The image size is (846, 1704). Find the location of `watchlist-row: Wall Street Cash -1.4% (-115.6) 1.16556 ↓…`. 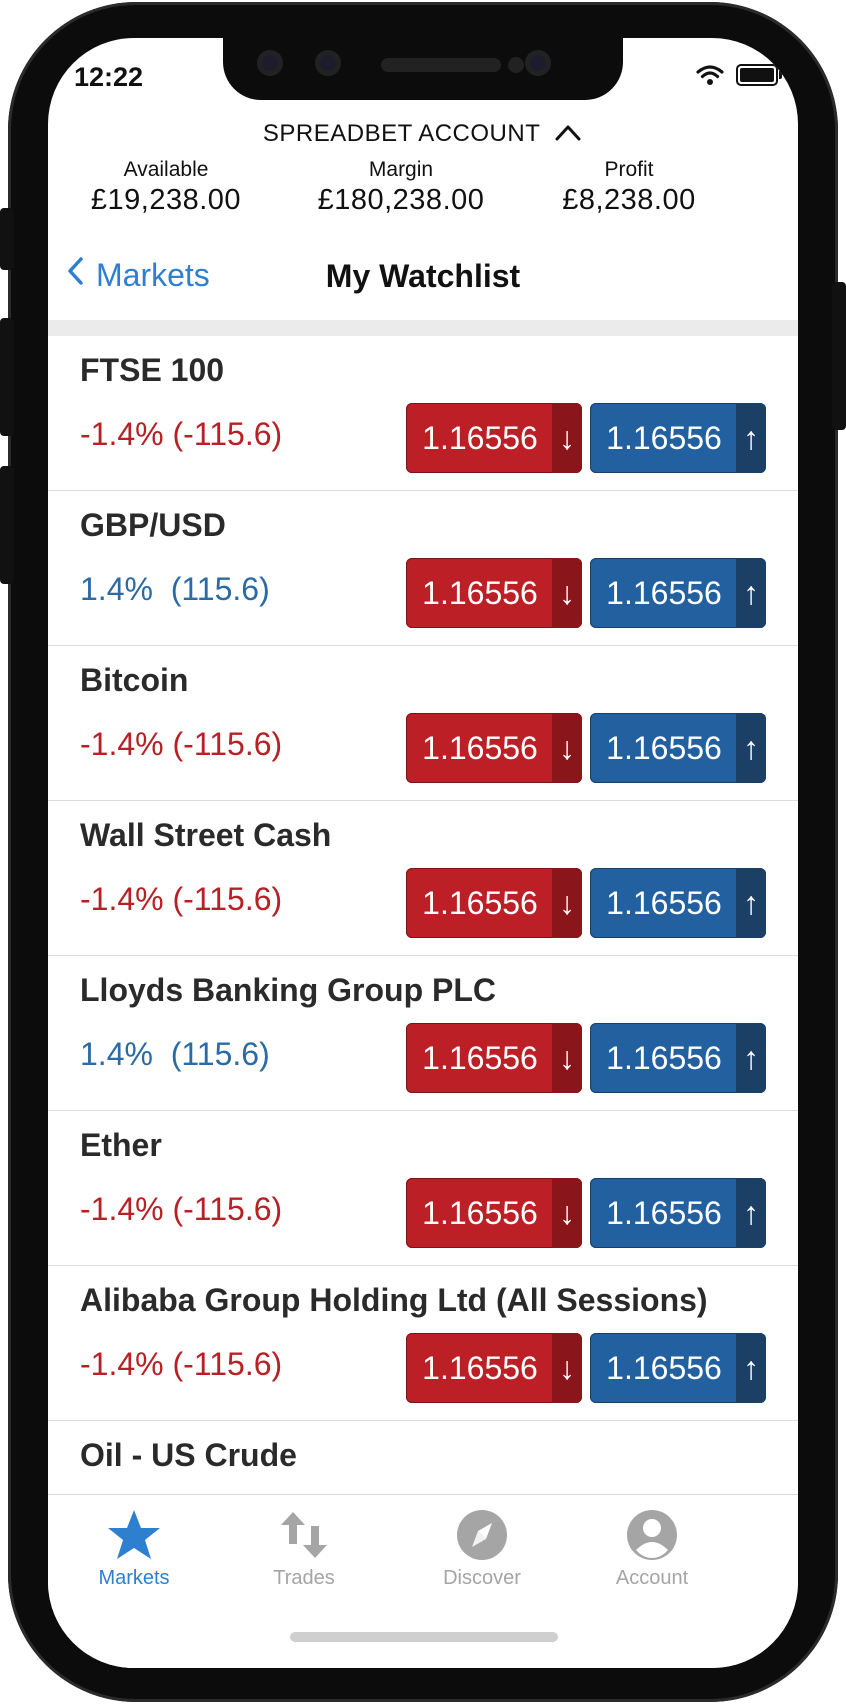

watchlist-row: Wall Street Cash -1.4% (-115.6) 1.16556 ↓… is located at coordinates (423, 878).